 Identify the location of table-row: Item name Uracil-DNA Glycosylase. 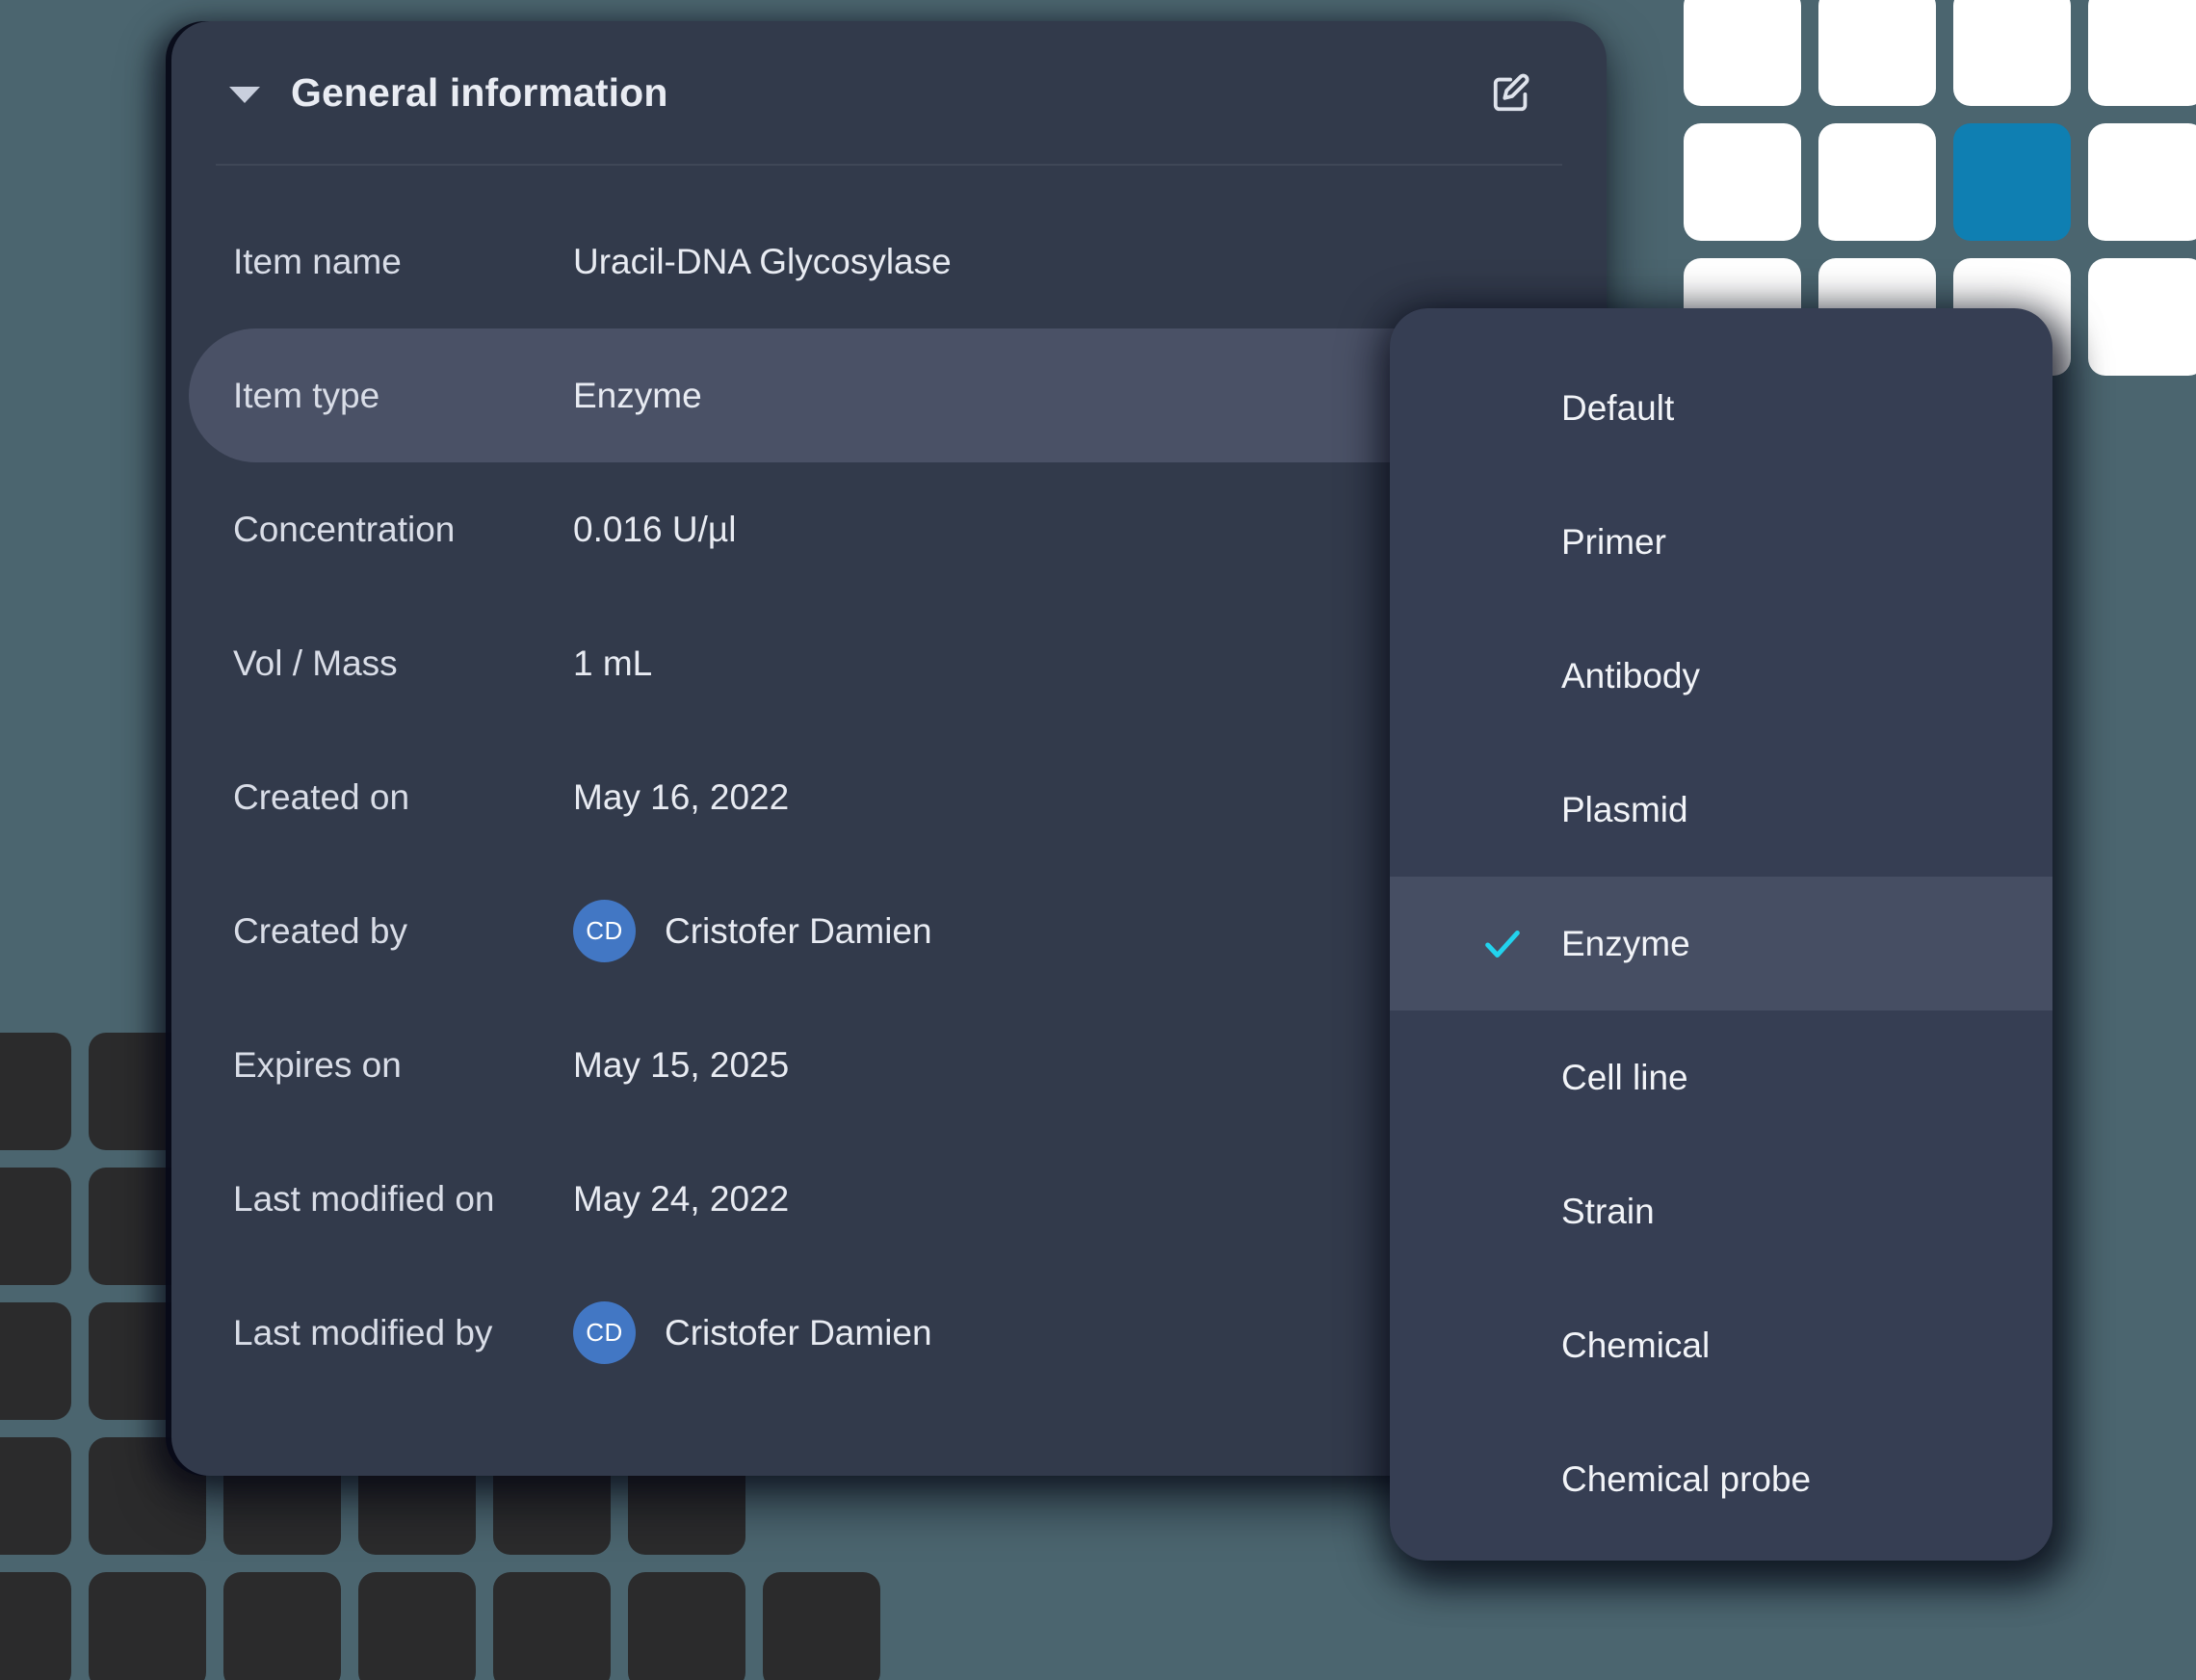
(889, 262).